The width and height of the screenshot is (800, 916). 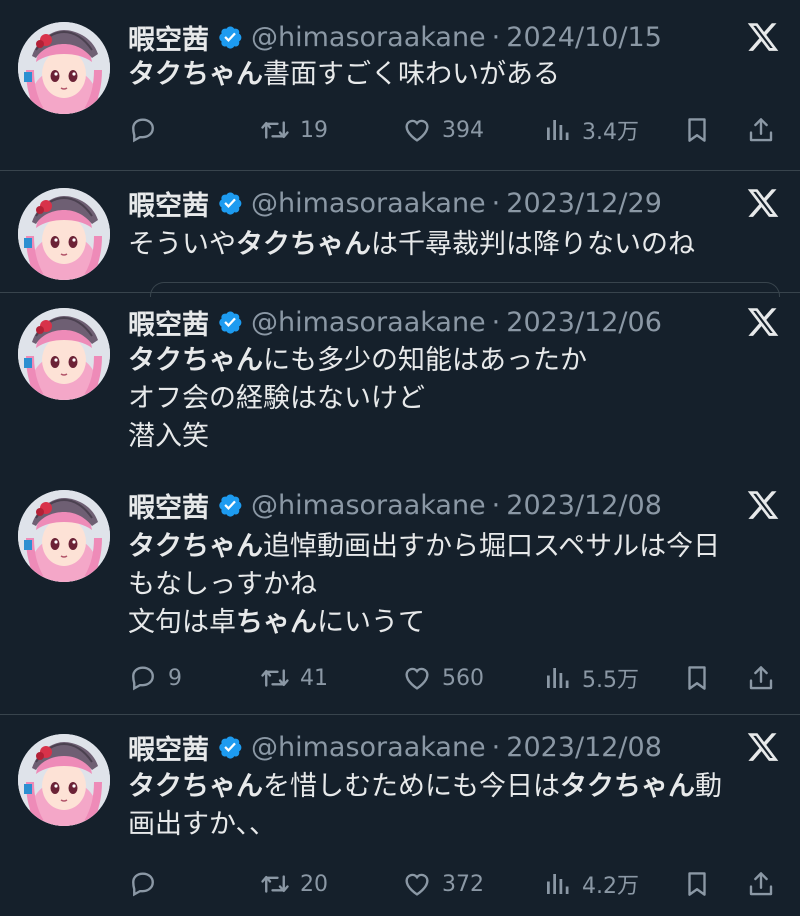 I want to click on tweet-header: 暇空茜 @himasoraakane · 2023/12/29, so click(x=395, y=203).